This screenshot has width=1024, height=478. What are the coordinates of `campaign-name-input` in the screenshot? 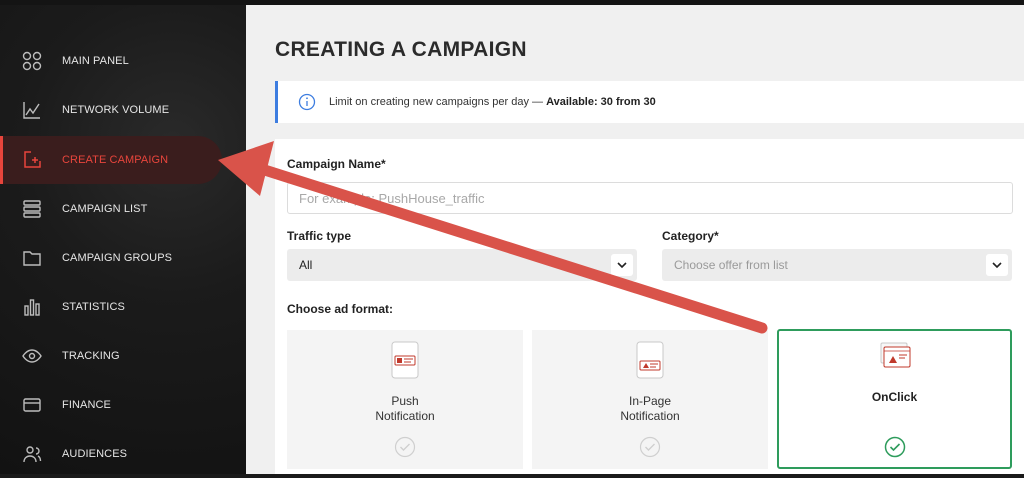 It's located at (650, 198).